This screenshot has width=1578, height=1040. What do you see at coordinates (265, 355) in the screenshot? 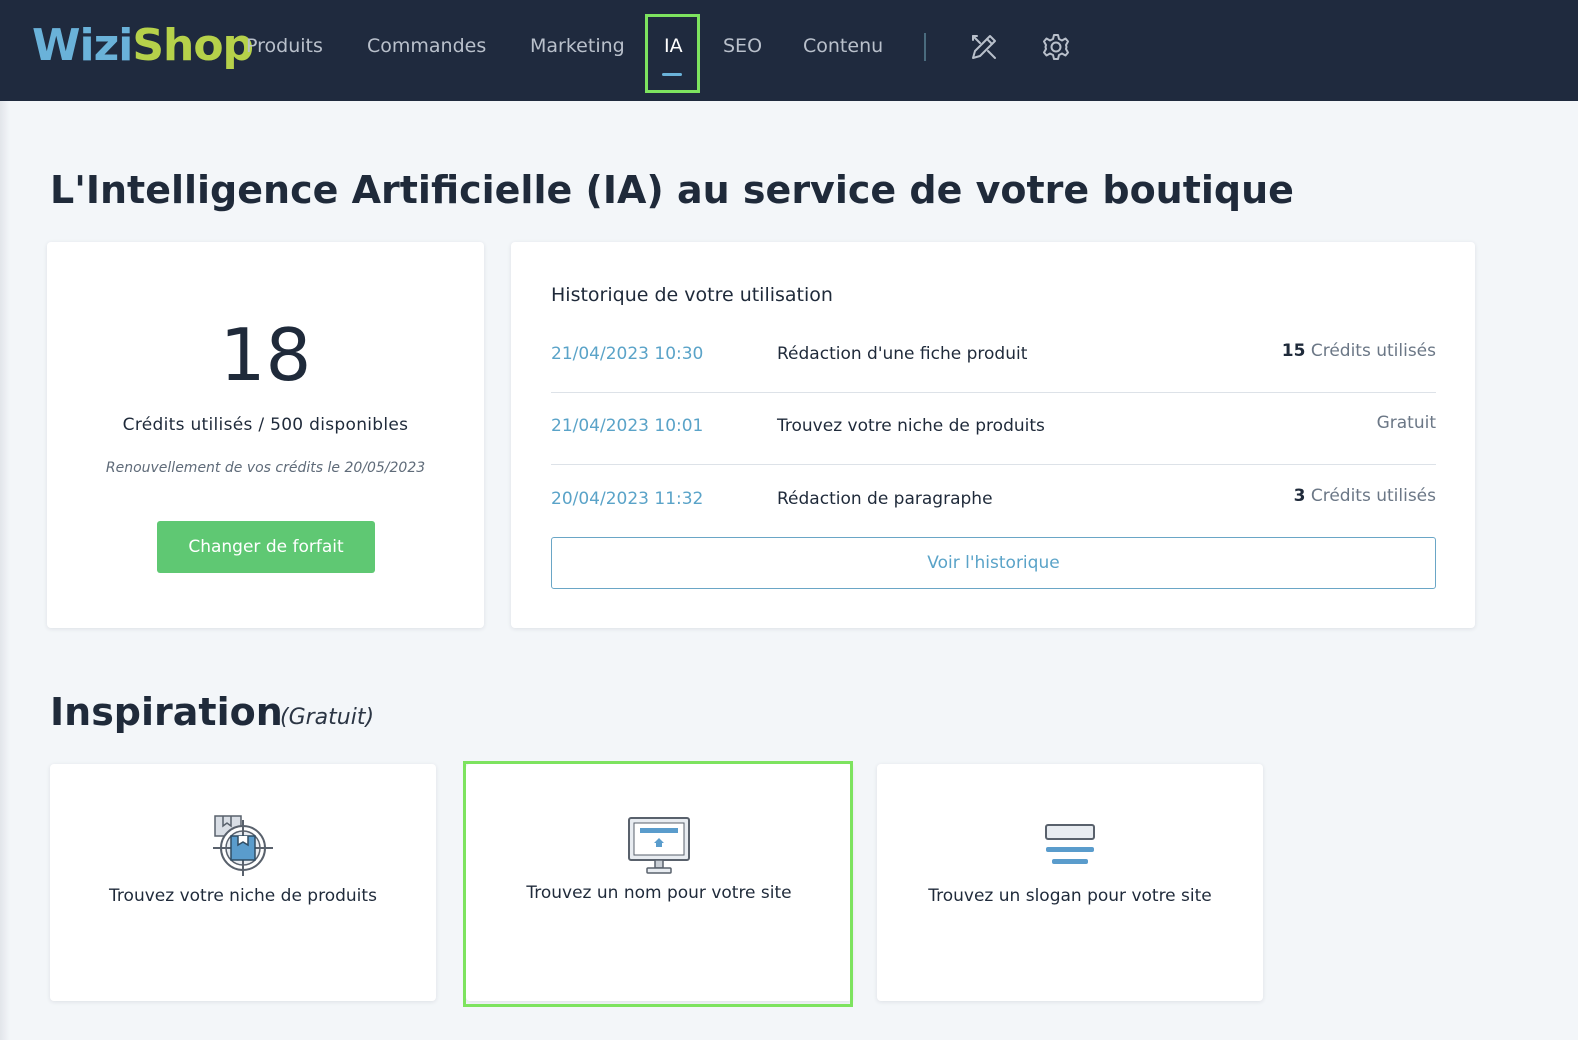
I see `credits-used-count: 18` at bounding box center [265, 355].